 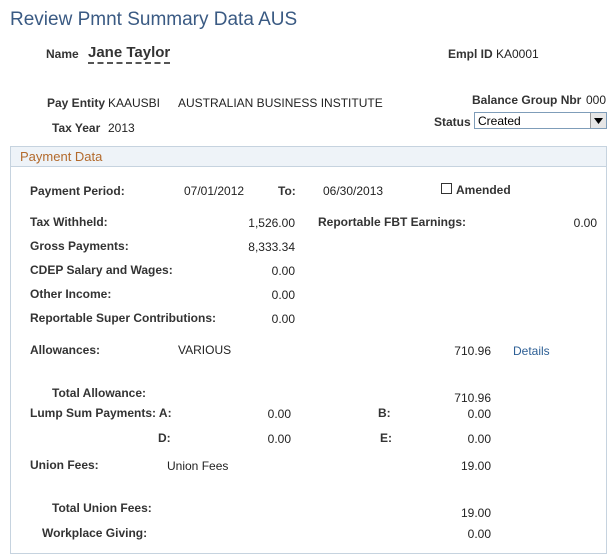 I want to click on other-income-value: 0.00, so click(x=283, y=295).